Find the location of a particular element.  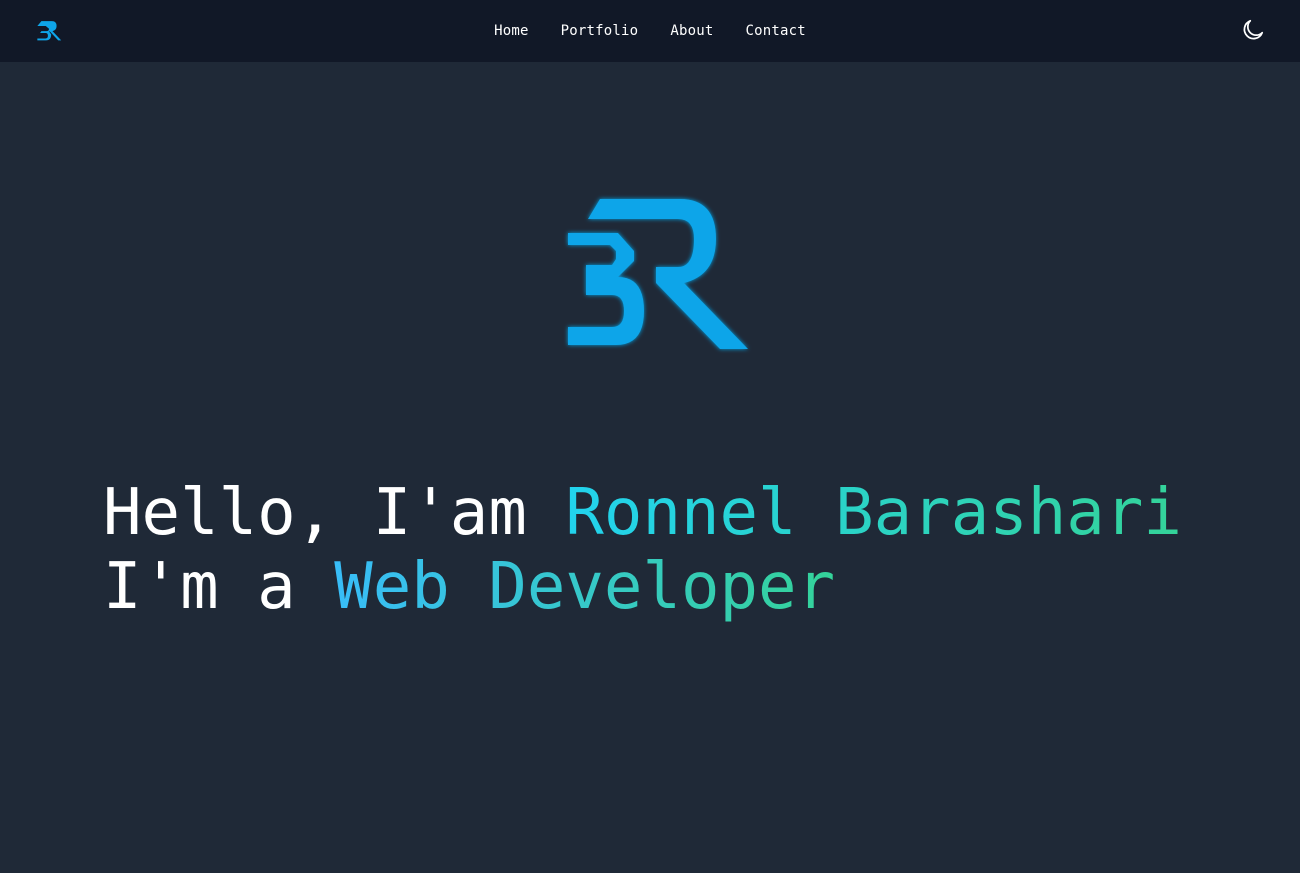

navbar: Home Portfolio About Contact is located at coordinates (650, 31).